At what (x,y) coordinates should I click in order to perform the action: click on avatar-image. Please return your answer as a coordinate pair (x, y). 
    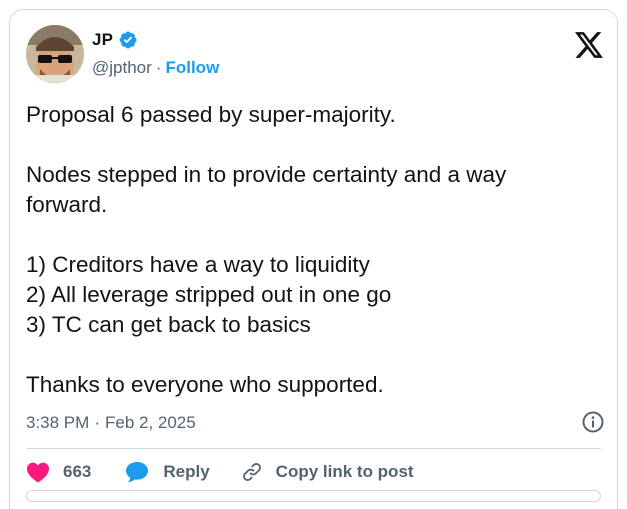
    Looking at the image, I should click on (55, 54).